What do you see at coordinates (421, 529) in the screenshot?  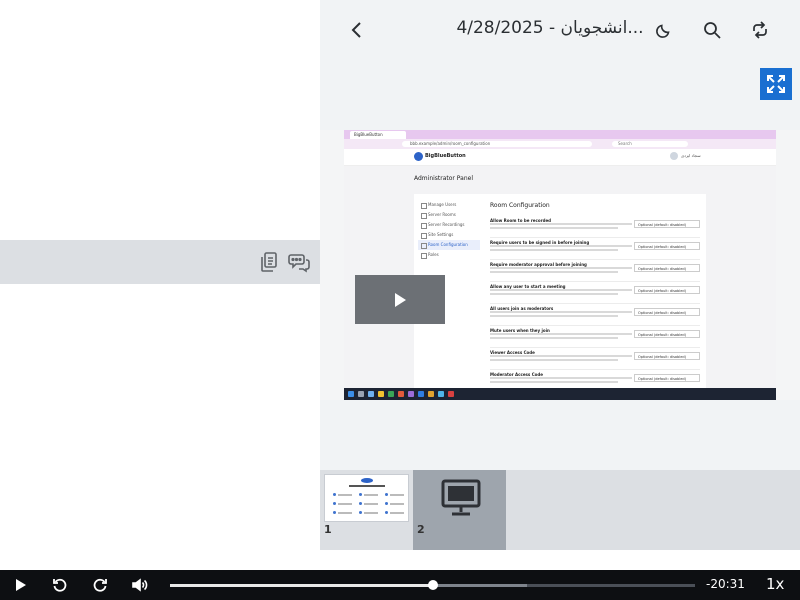 I see `thumbnail-number: 2` at bounding box center [421, 529].